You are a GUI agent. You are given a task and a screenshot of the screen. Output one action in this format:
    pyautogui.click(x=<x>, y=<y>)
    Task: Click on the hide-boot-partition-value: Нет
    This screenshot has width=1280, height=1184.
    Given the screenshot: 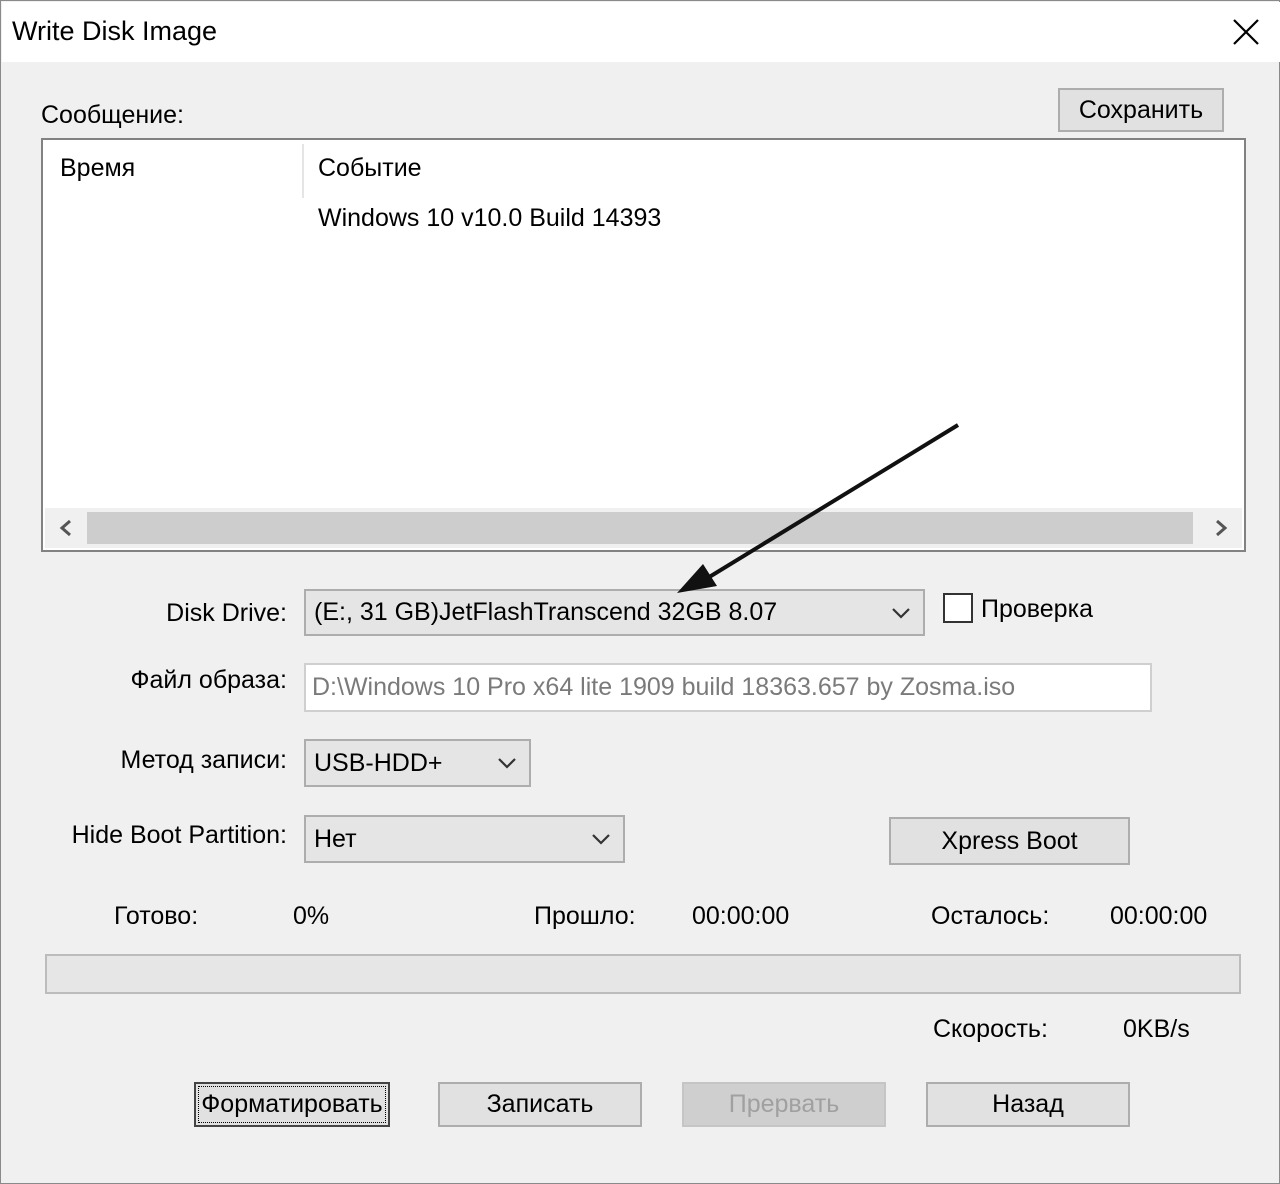 What is the action you would take?
    pyautogui.click(x=335, y=838)
    